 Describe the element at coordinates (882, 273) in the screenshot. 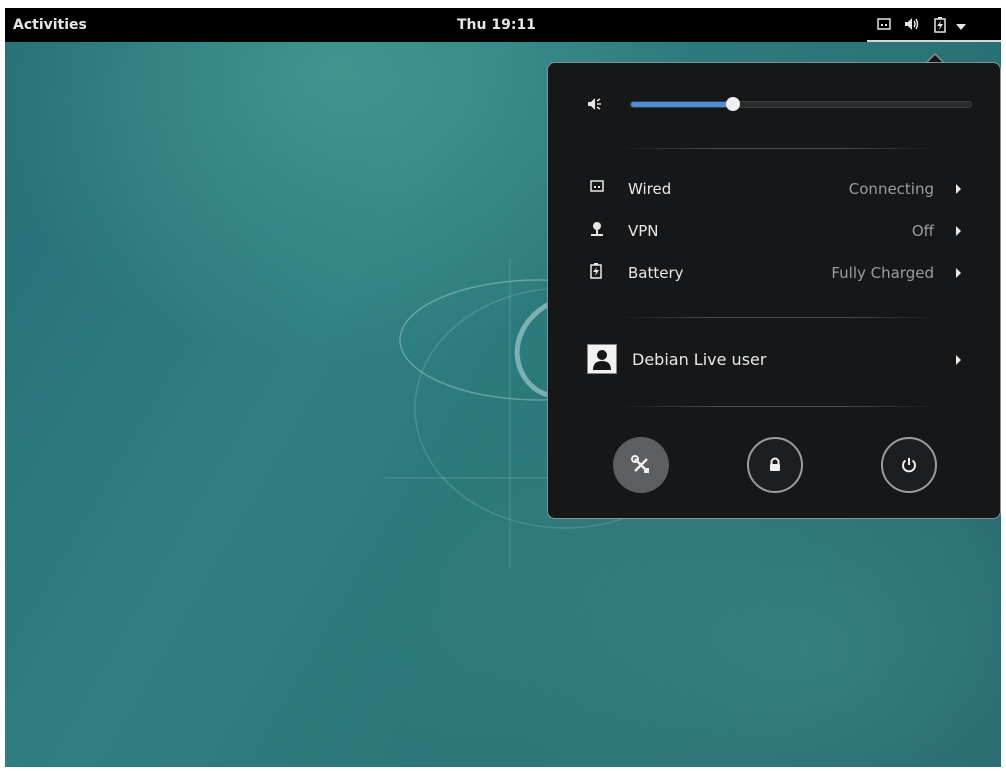

I see `menu-item-status: Fully Charged` at that location.